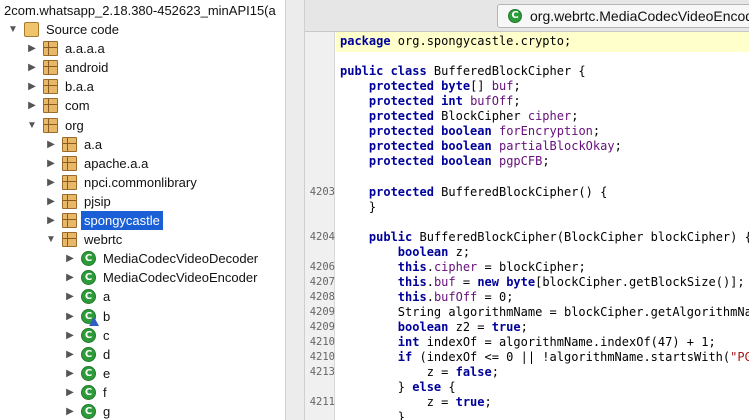 The image size is (749, 420). What do you see at coordinates (444, 281) in the screenshot?
I see `code-token: buf` at bounding box center [444, 281].